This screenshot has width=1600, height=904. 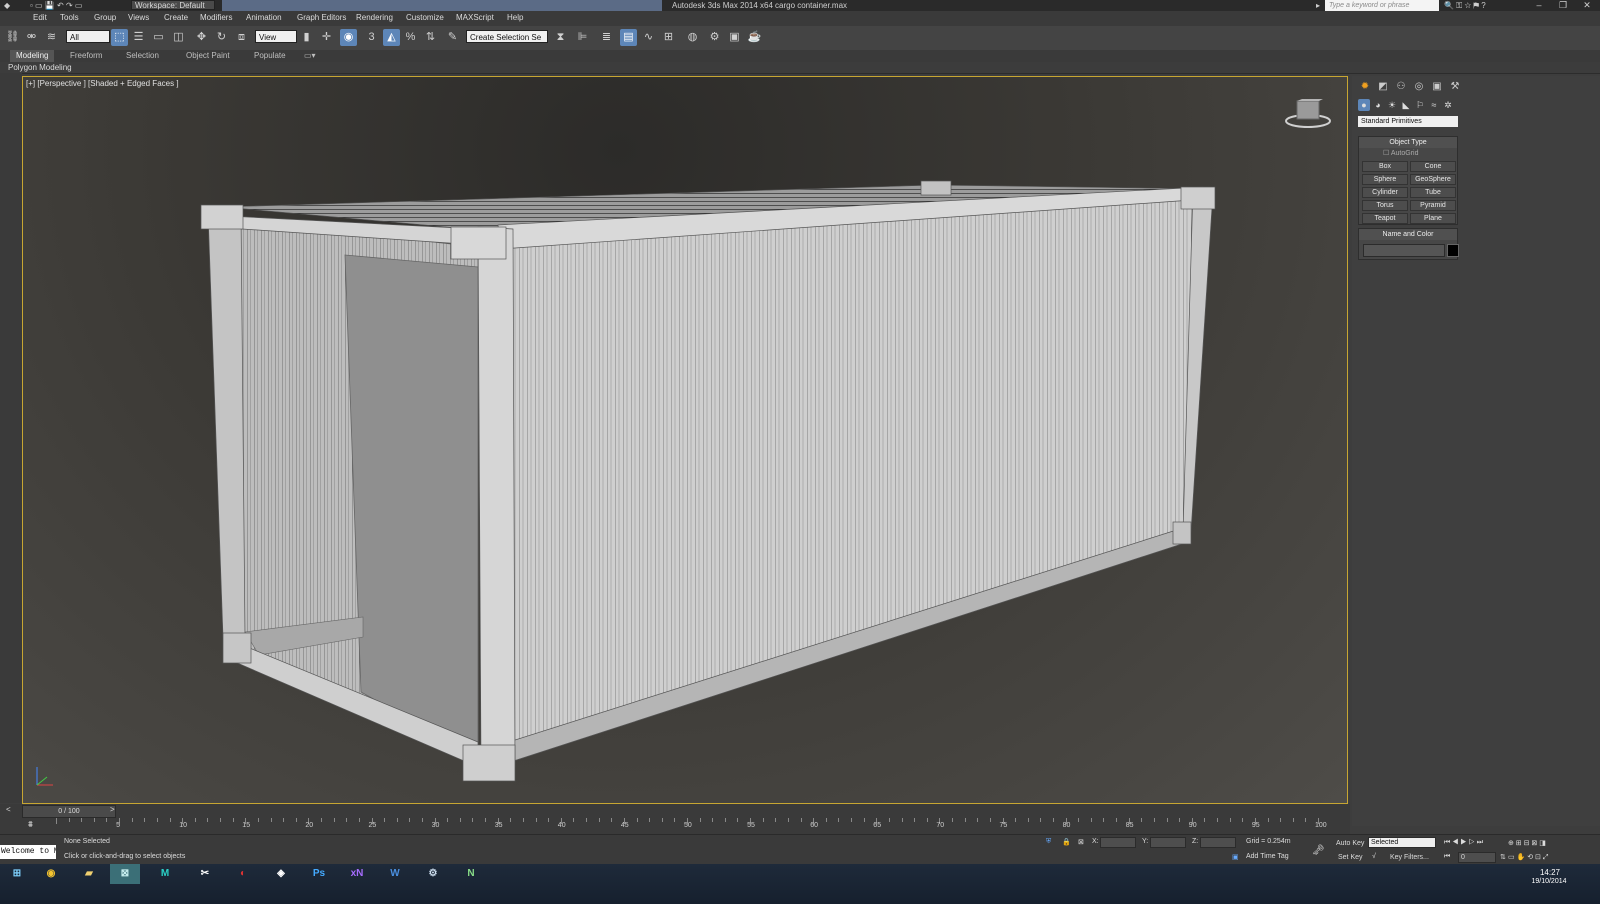 What do you see at coordinates (475, 17) in the screenshot?
I see `menu-maxscript: MAXScript` at bounding box center [475, 17].